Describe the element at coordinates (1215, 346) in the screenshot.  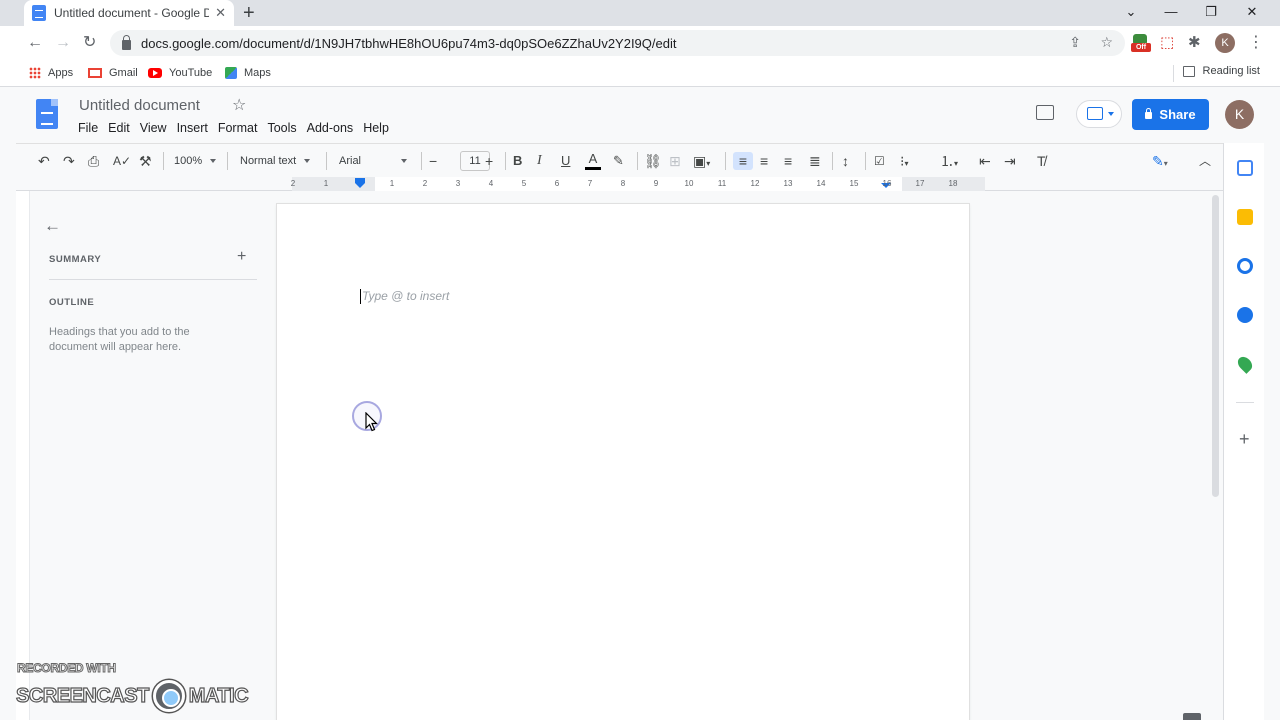
I see `scrollbar-thumb` at that location.